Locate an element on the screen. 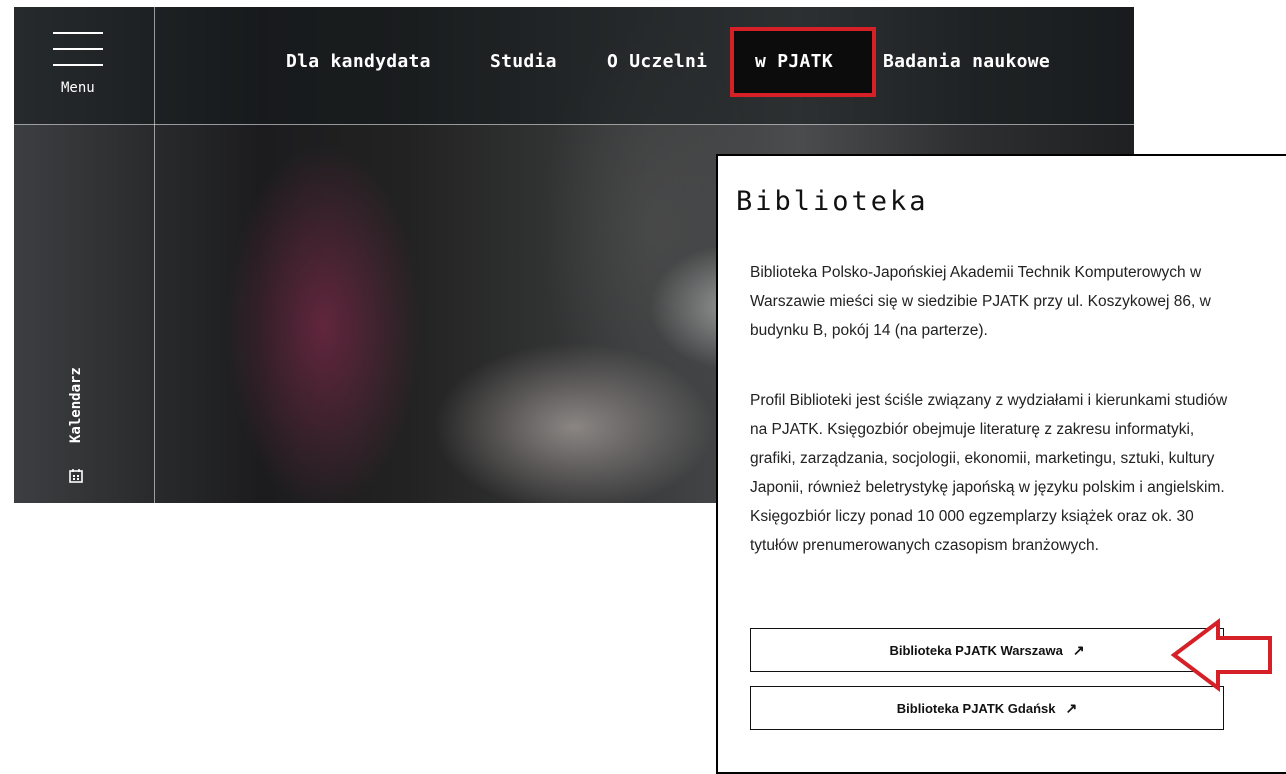 The width and height of the screenshot is (1286, 774). calendar-icon is located at coordinates (76, 477).